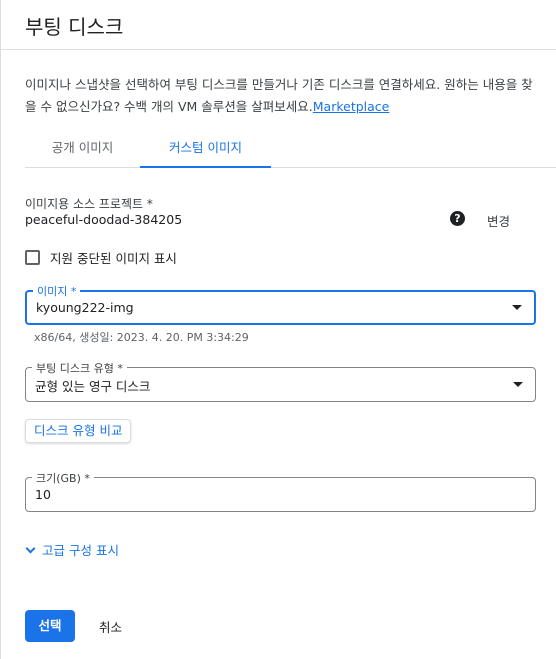  What do you see at coordinates (280, 304) in the screenshot?
I see `image-select: 이미지 * kyoung222-img` at bounding box center [280, 304].